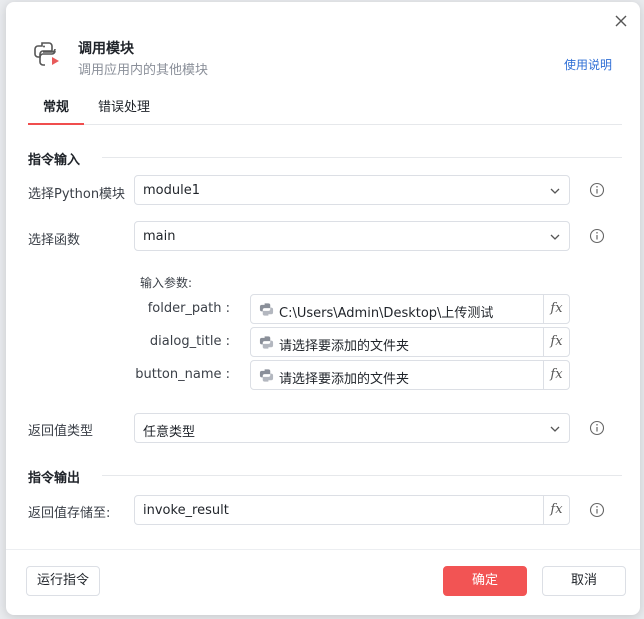 This screenshot has width=644, height=619. What do you see at coordinates (61, 431) in the screenshot?
I see `return-type-label: 返回值类型` at bounding box center [61, 431].